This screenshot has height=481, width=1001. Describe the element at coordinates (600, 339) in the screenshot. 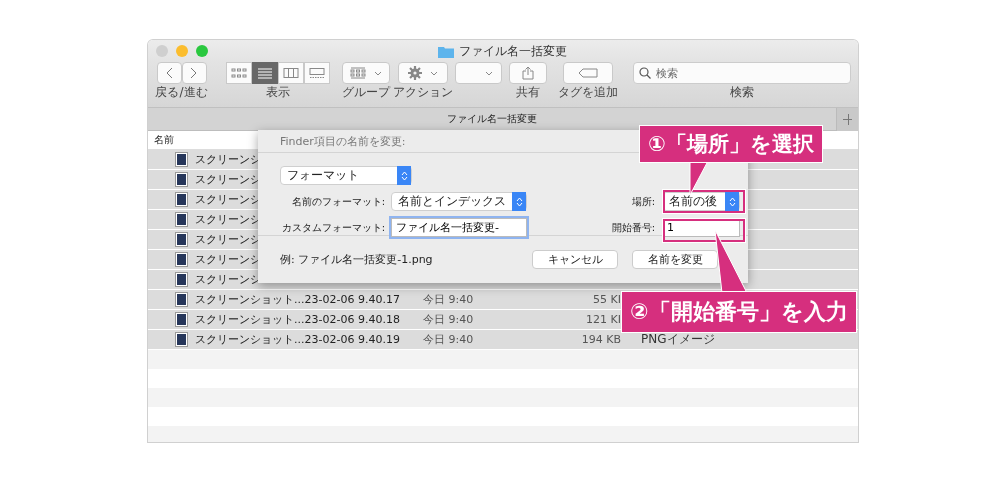

I see `size-cell-text: 194 KB` at that location.